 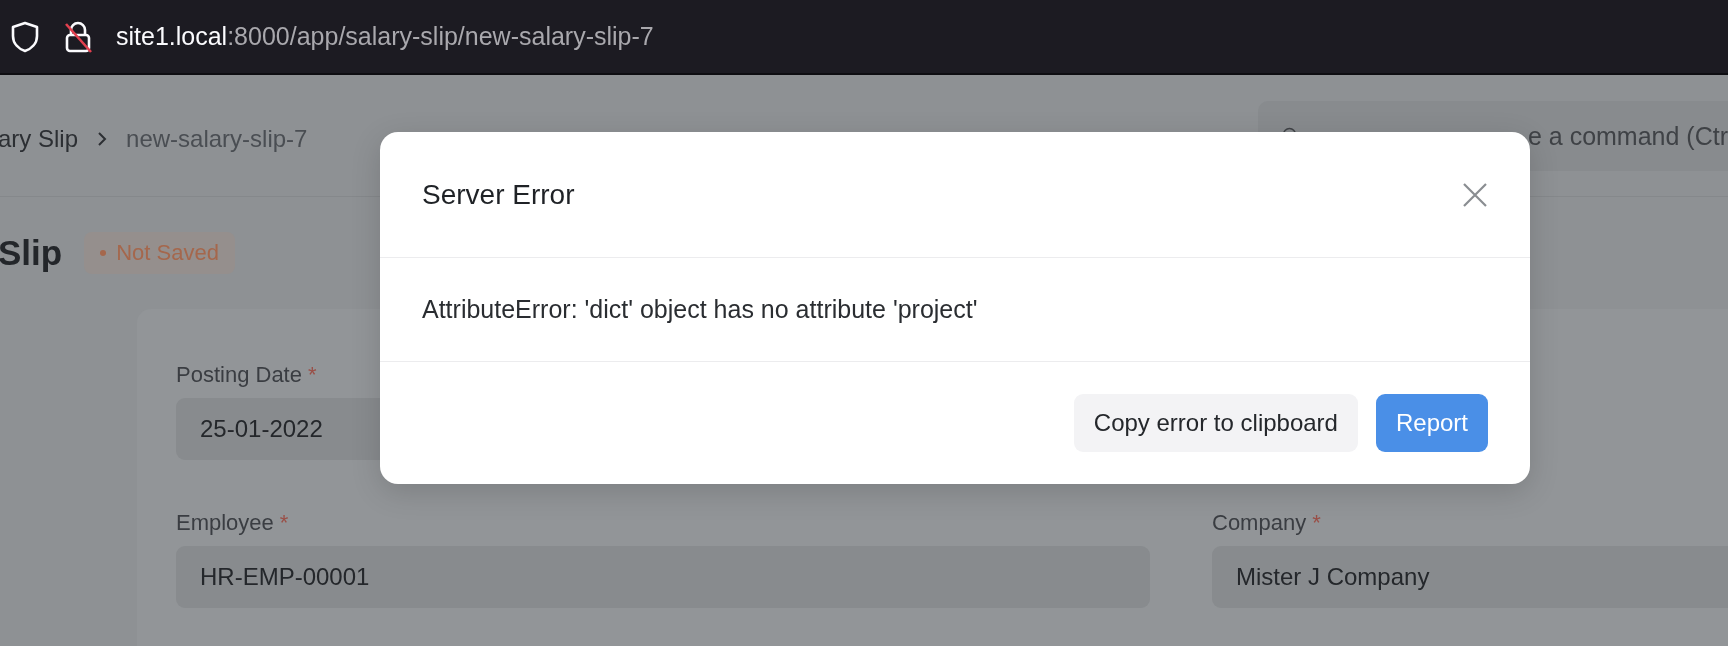 What do you see at coordinates (1470, 577) in the screenshot?
I see `input-field: Mister J Company` at bounding box center [1470, 577].